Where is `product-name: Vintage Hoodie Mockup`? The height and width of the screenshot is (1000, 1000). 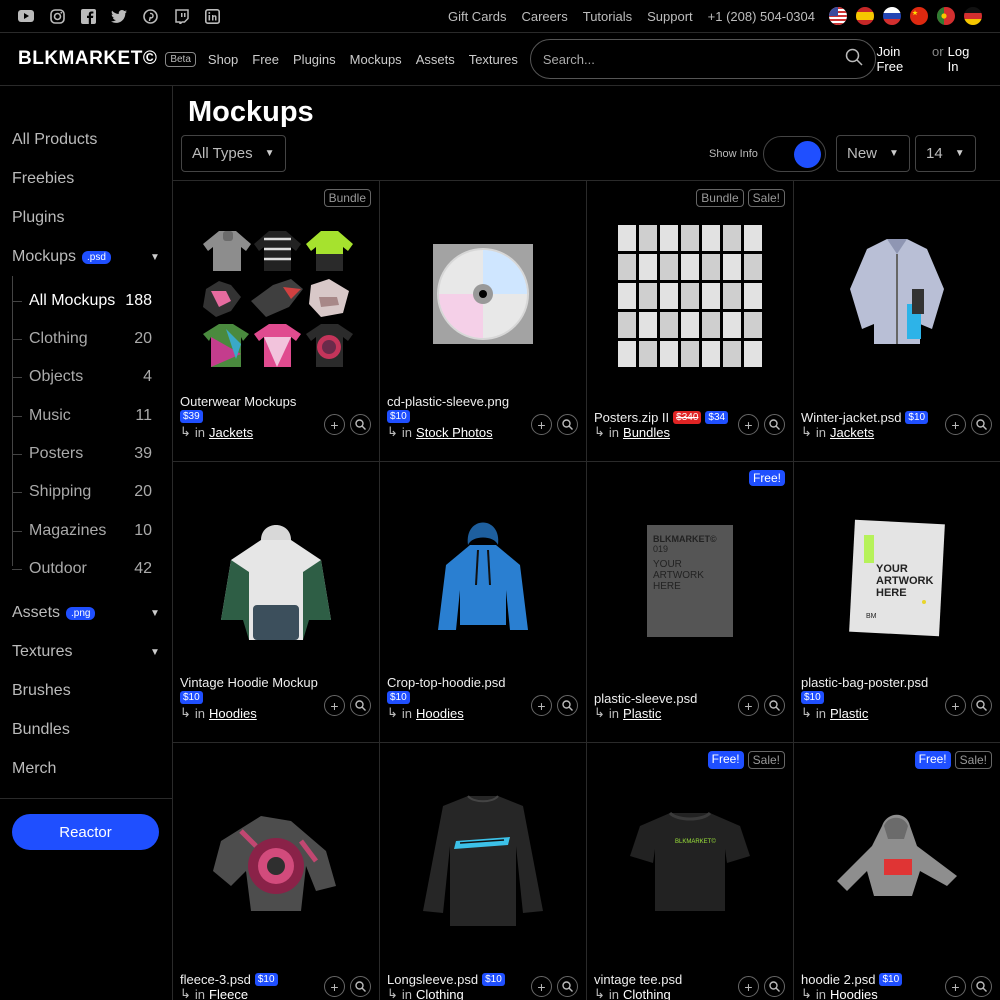 product-name: Vintage Hoodie Mockup is located at coordinates (249, 682).